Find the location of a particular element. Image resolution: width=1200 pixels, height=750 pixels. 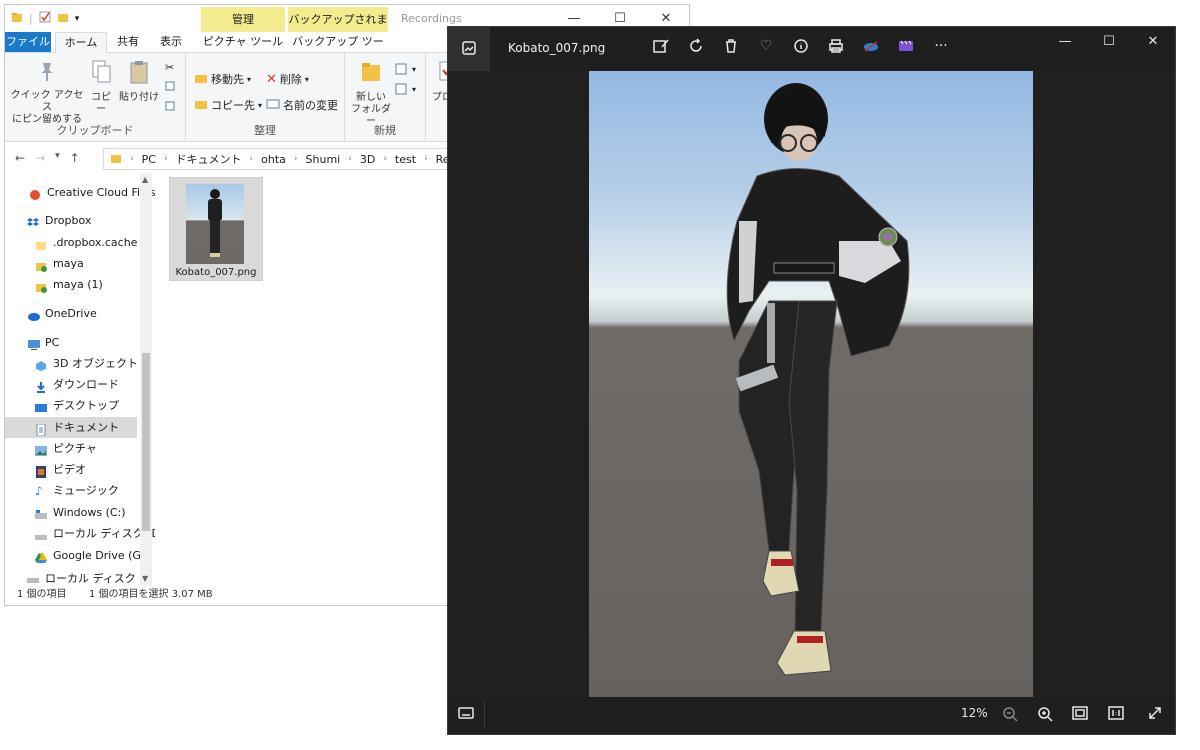

clipboard-group-label: クリップボード is located at coordinates (95, 130).